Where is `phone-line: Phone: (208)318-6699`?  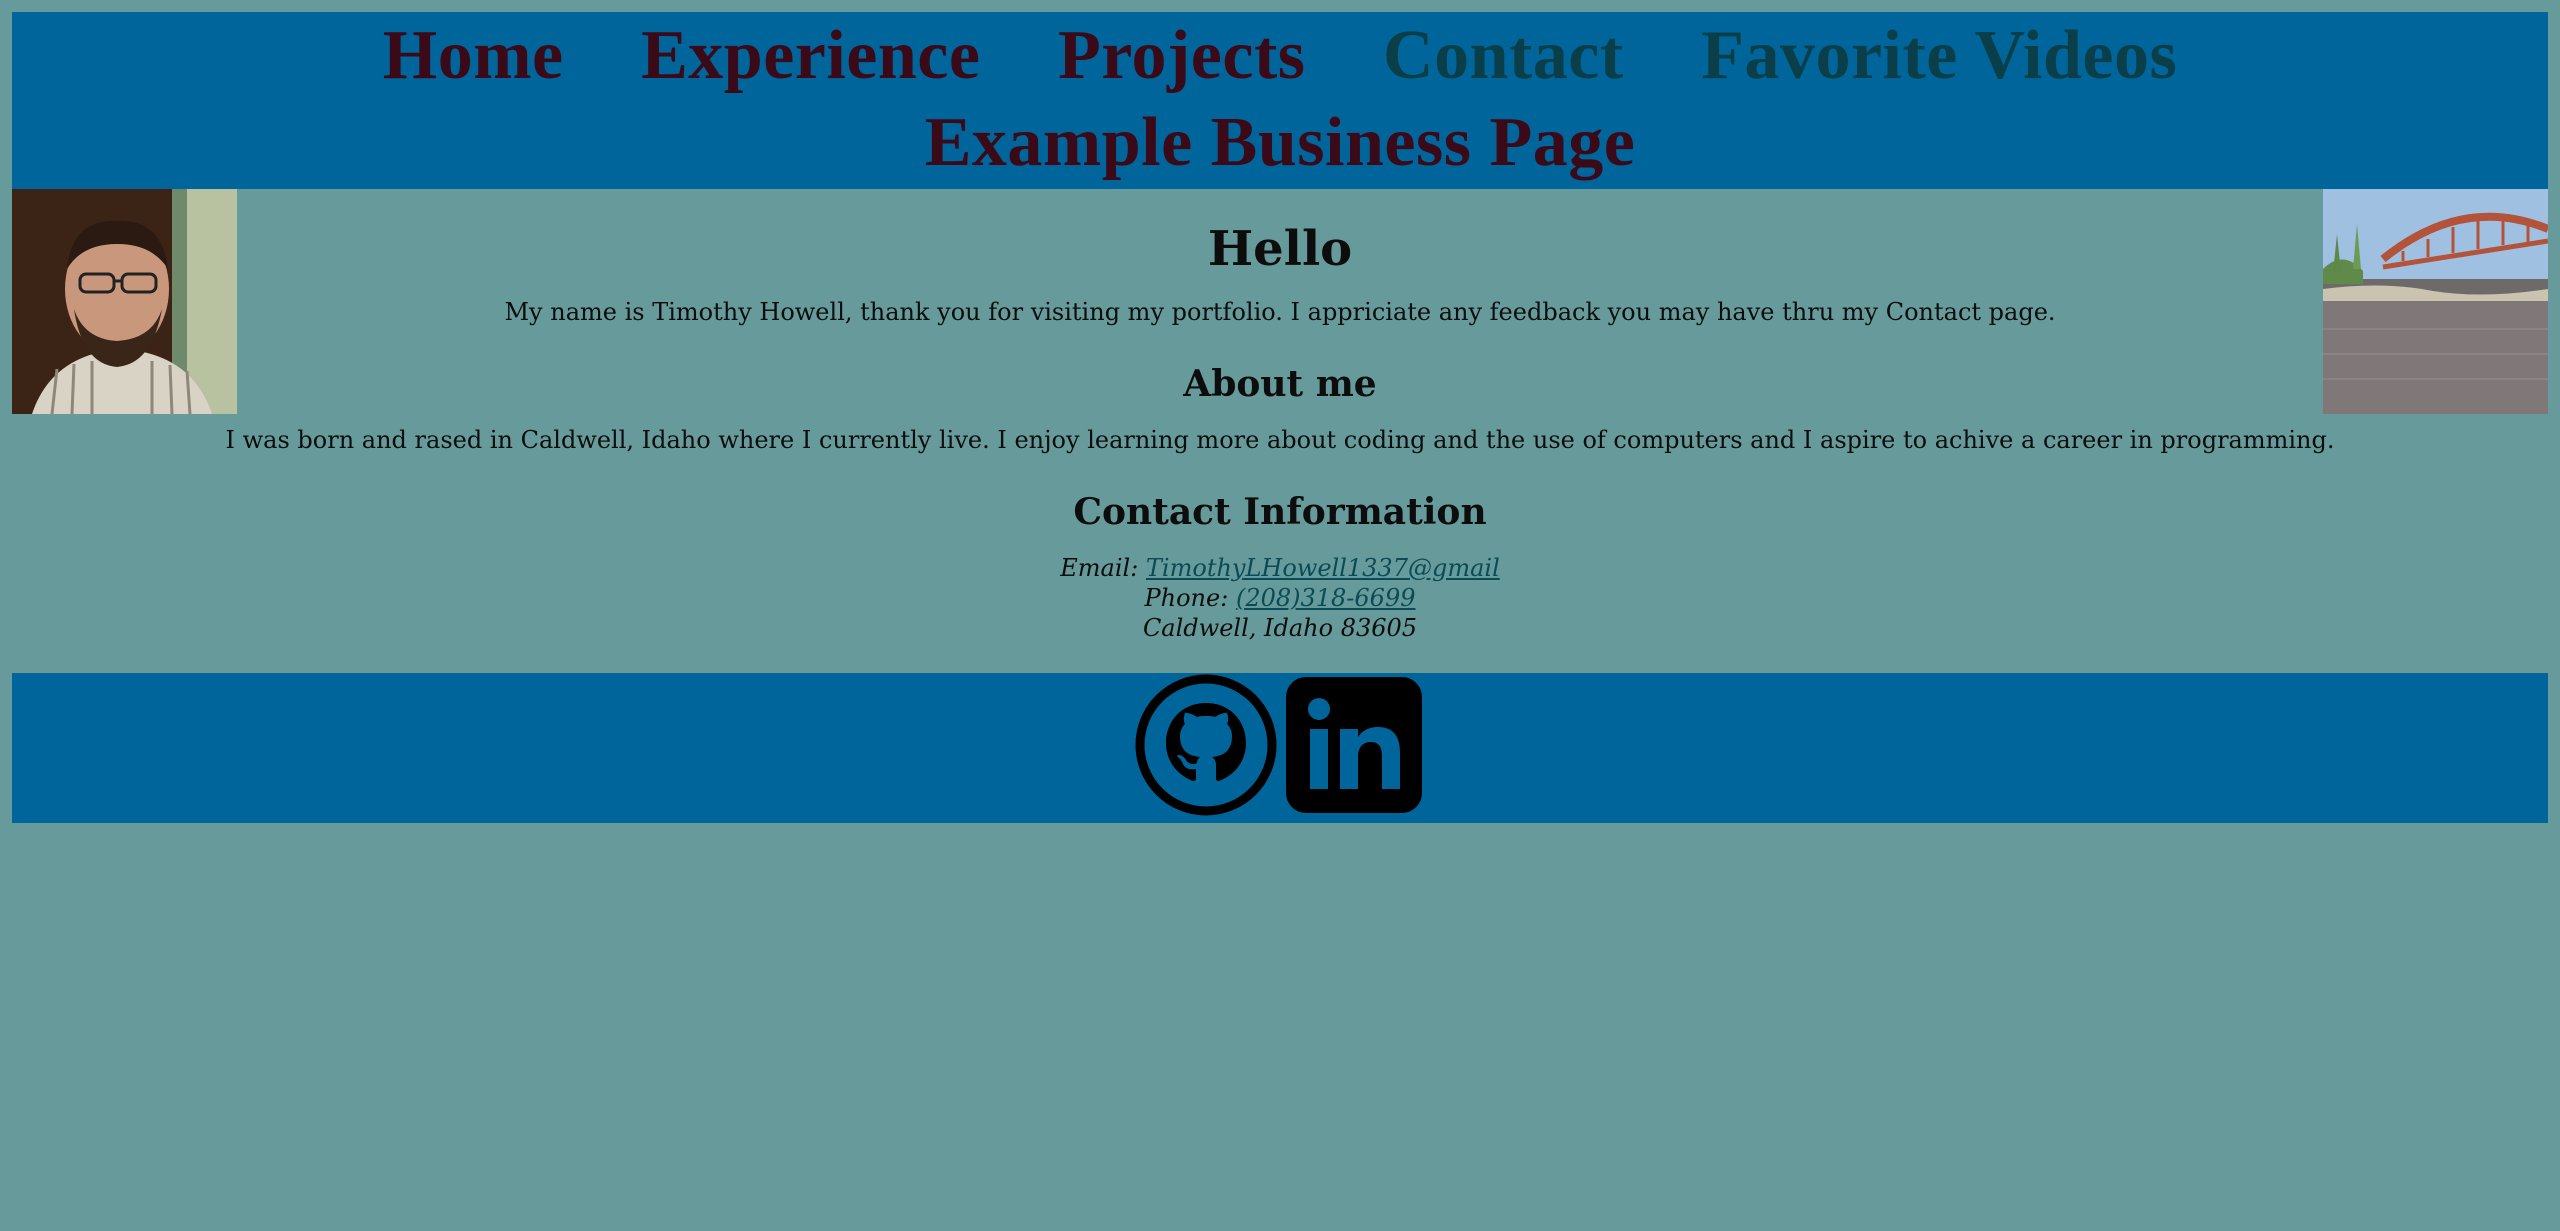 phone-line: Phone: (208)318-6699 is located at coordinates (1280, 598).